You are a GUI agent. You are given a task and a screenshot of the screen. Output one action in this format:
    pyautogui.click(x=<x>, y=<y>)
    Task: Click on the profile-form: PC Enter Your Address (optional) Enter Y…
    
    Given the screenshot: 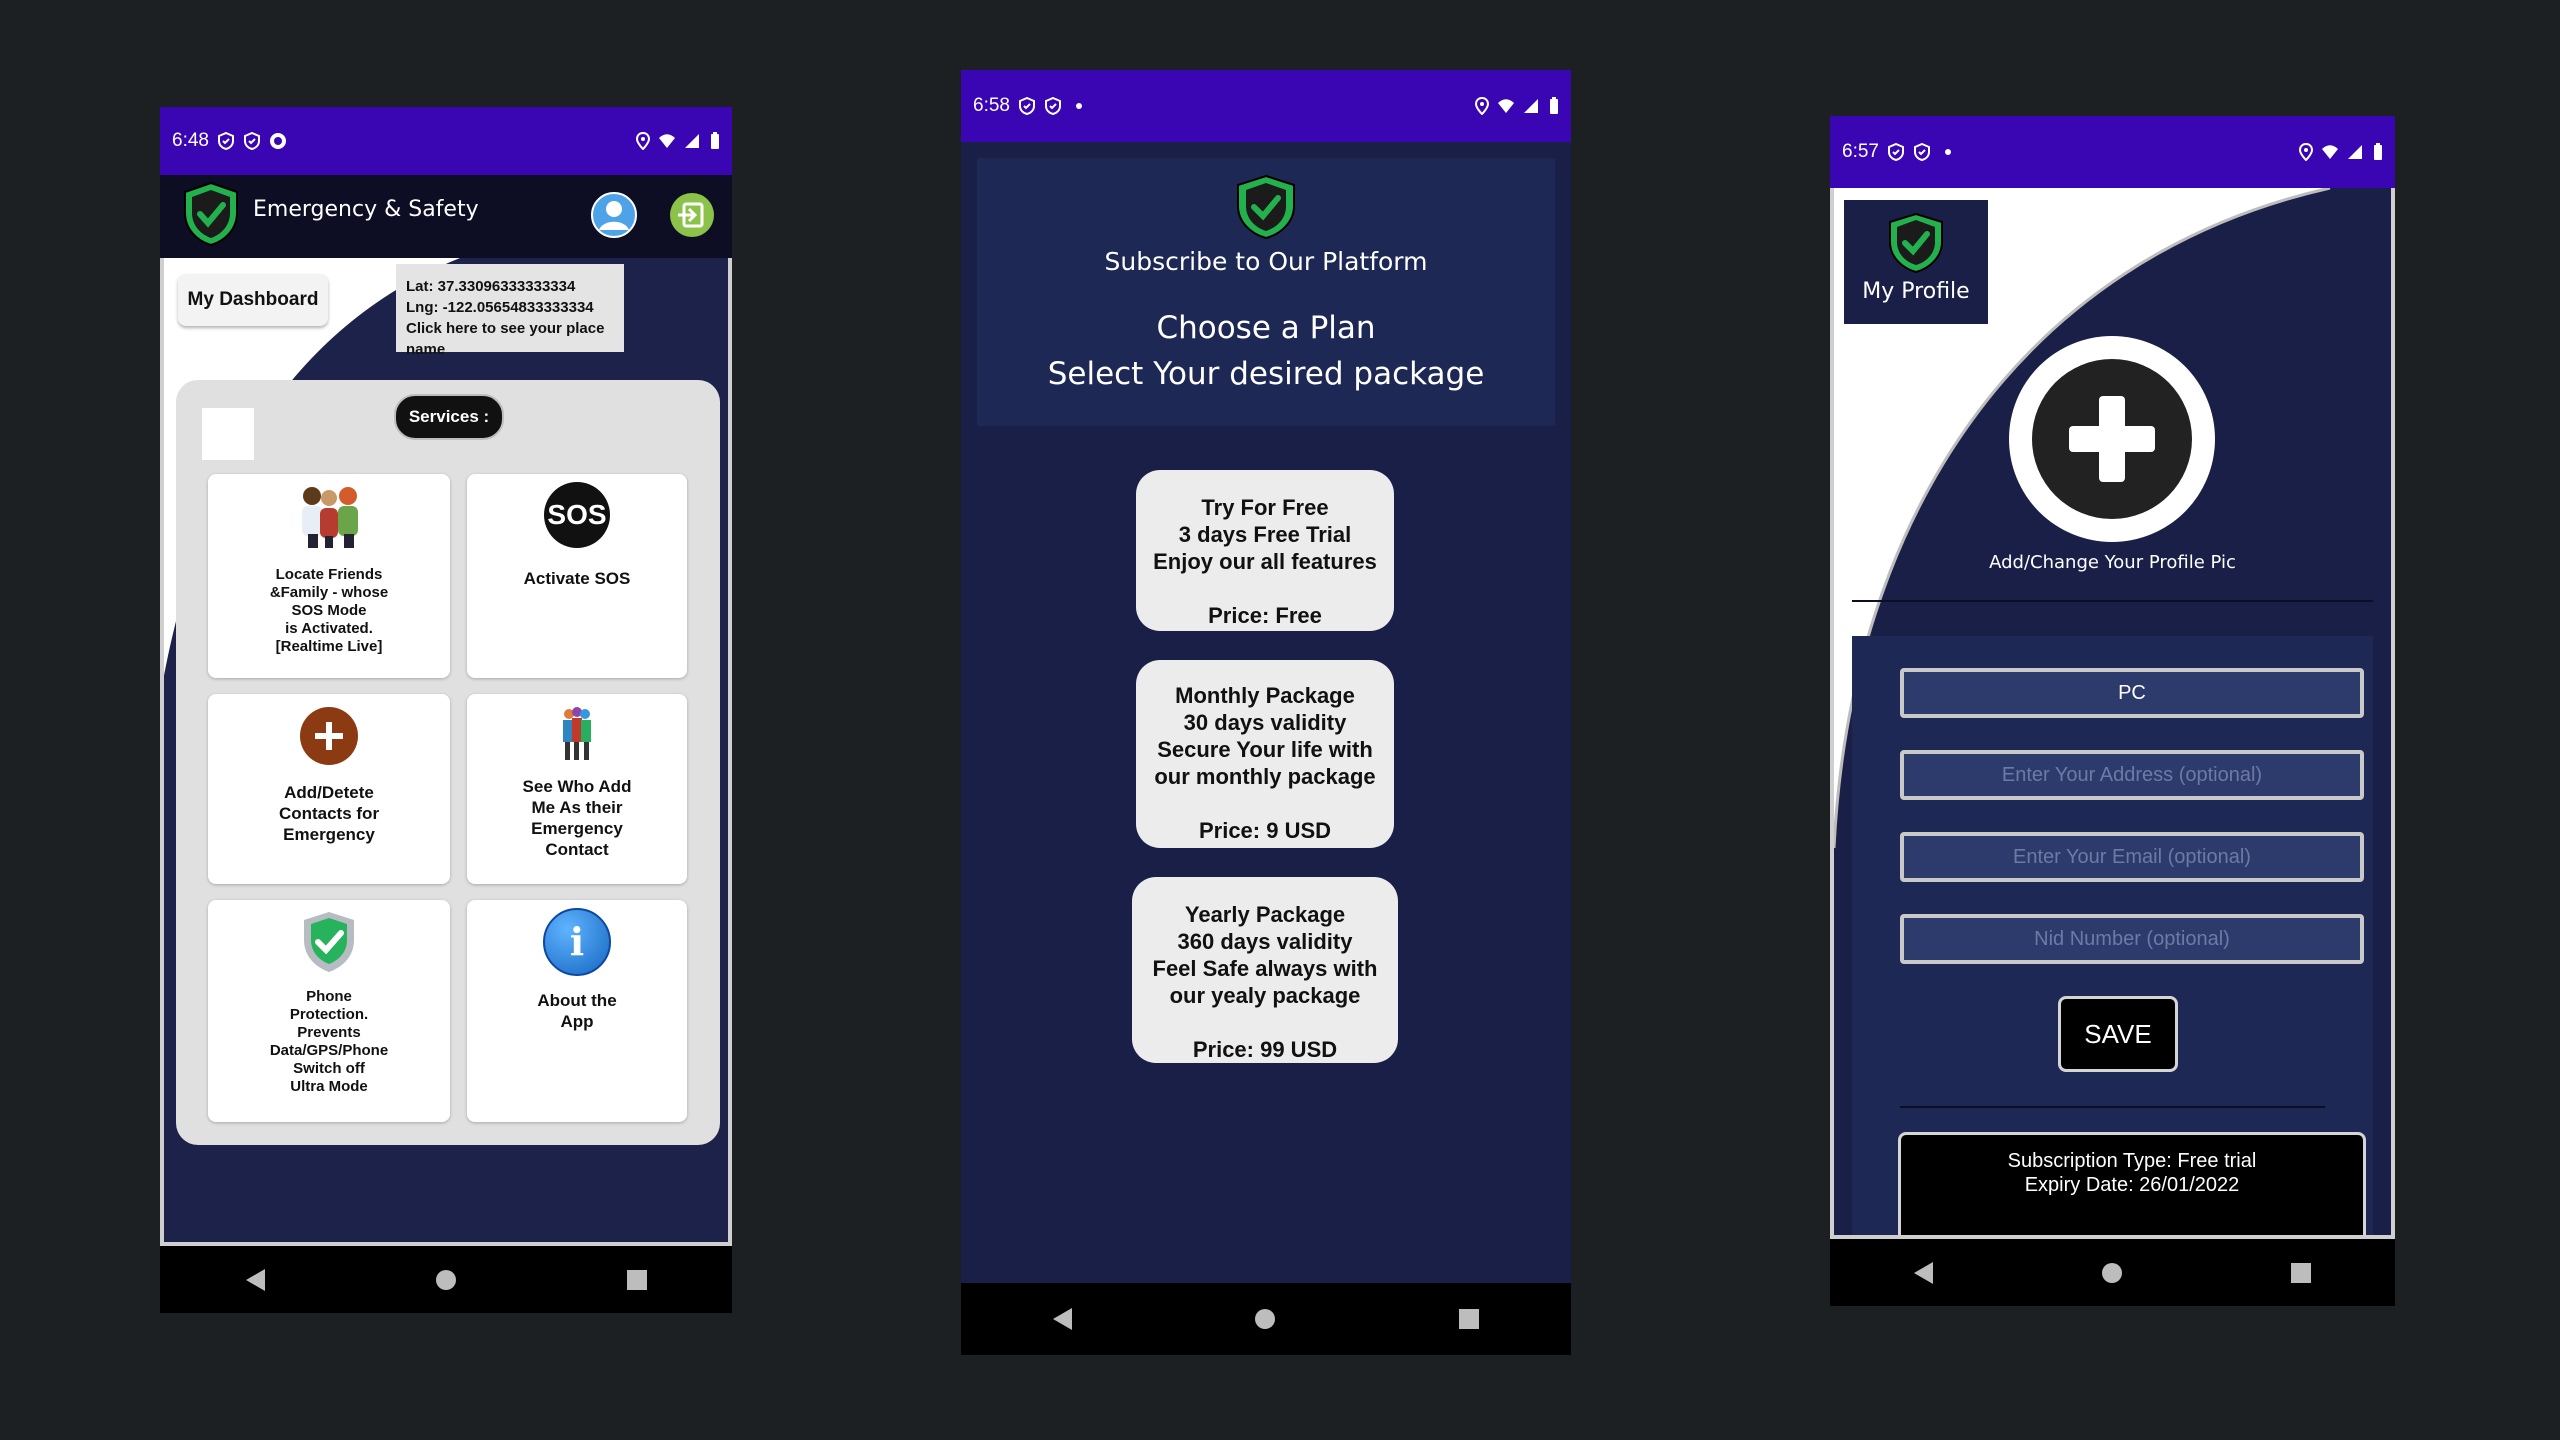 What is the action you would take?
    pyautogui.click(x=2112, y=935)
    